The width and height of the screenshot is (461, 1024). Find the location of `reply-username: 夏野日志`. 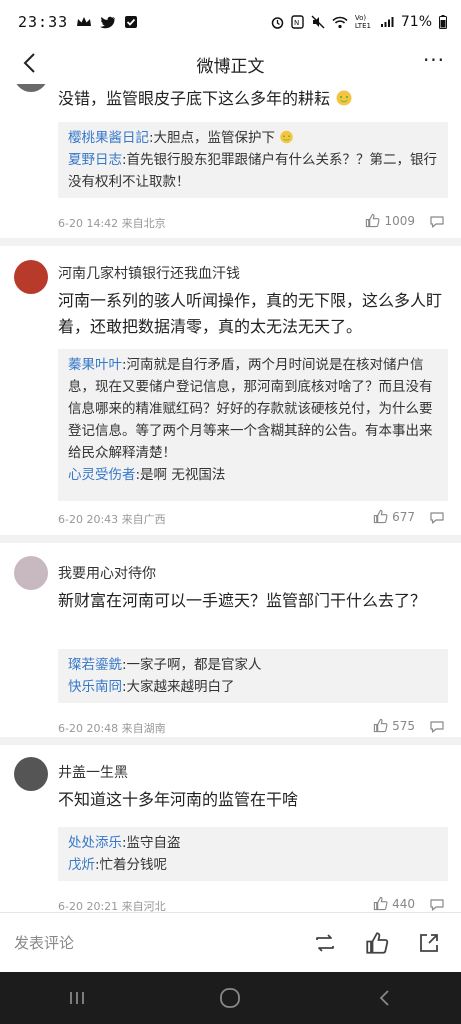

reply-username: 夏野日志 is located at coordinates (95, 160).